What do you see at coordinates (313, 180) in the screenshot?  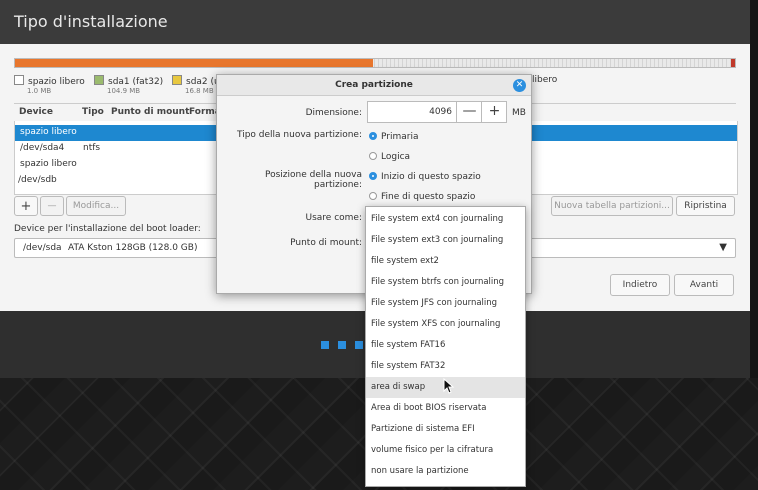 I see `position-label: Posizione della nuova partizione:` at bounding box center [313, 180].